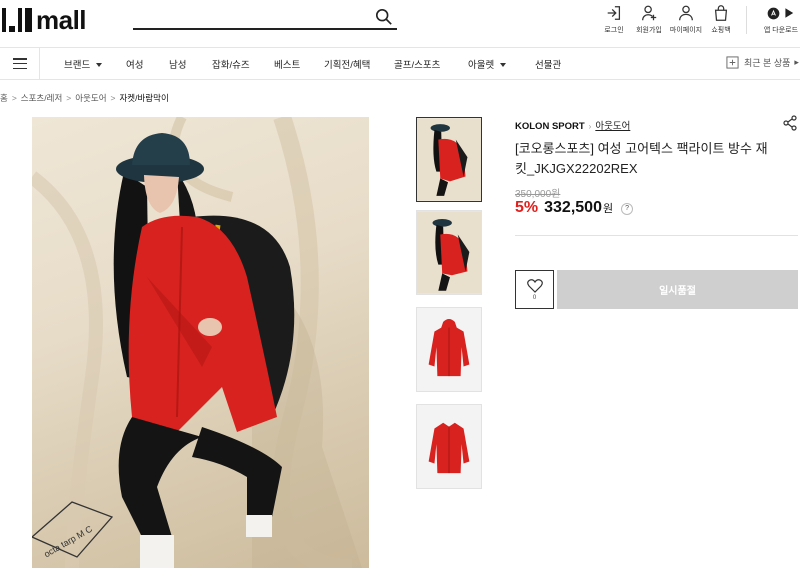 The height and width of the screenshot is (568, 800). What do you see at coordinates (90, 98) in the screenshot?
I see `breadcrumb-item: 아웃도어` at bounding box center [90, 98].